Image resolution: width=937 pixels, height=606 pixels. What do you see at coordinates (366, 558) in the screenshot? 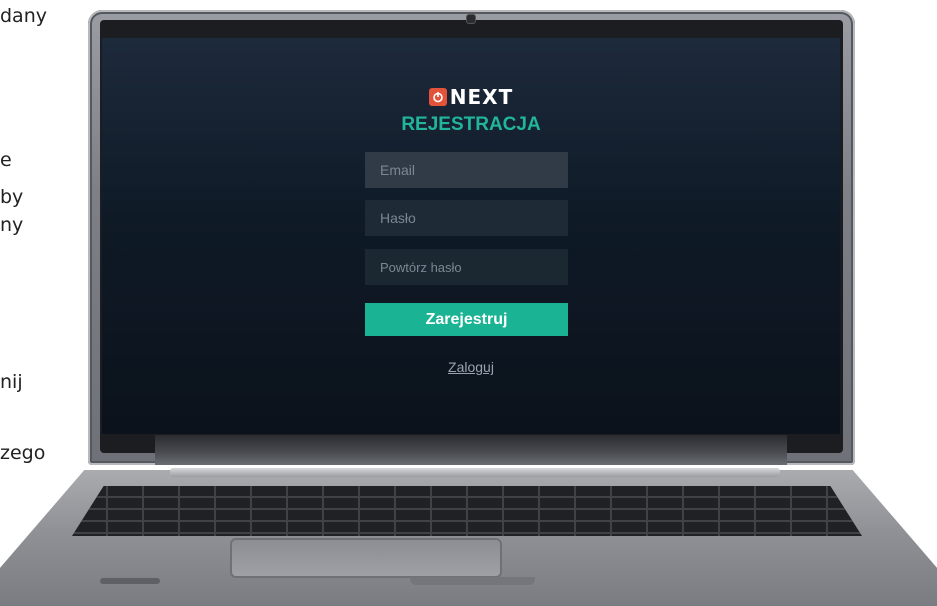
I see `laptop-touchpad` at bounding box center [366, 558].